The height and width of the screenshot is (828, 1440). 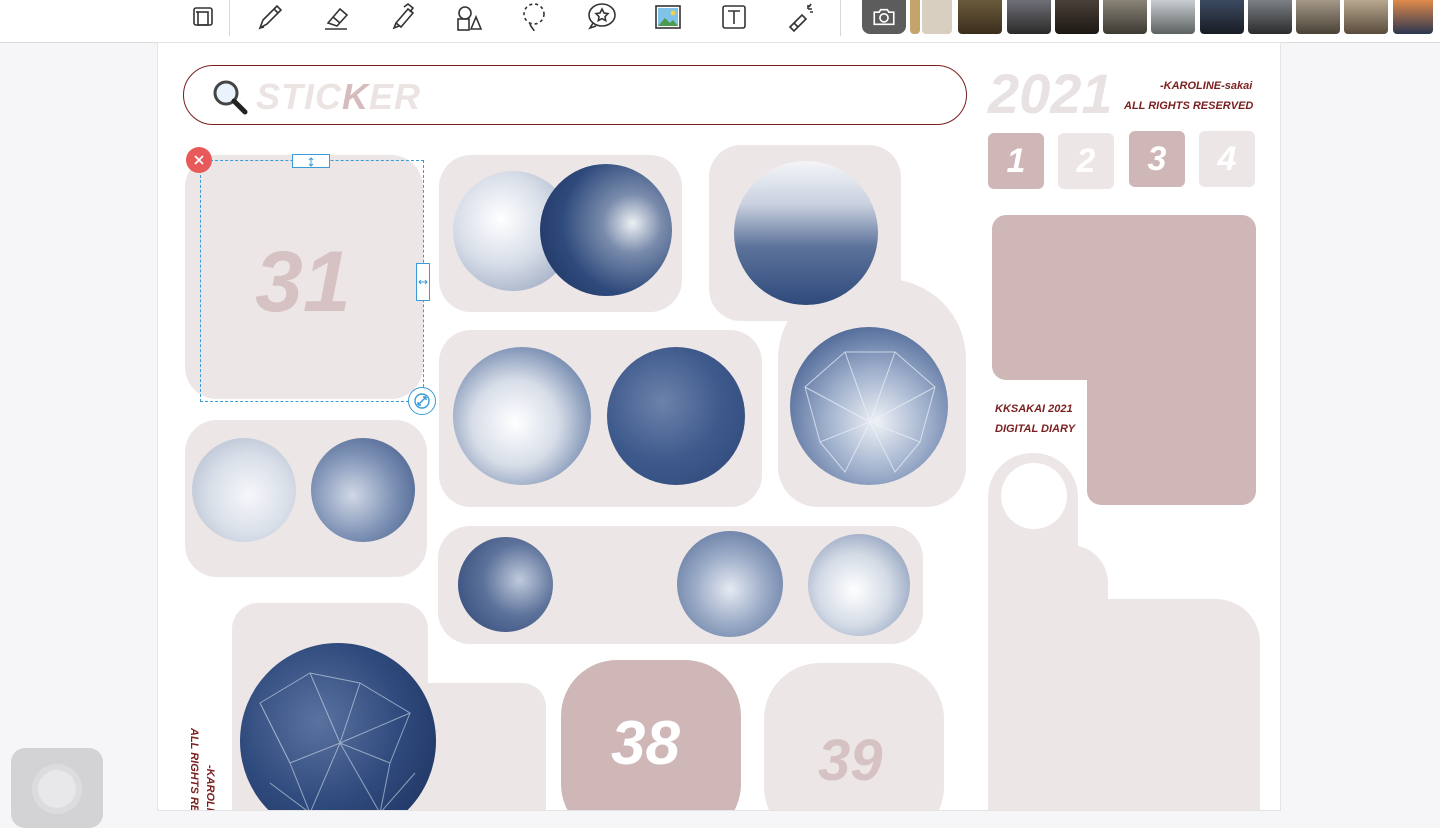 What do you see at coordinates (1086, 161) in the screenshot?
I see `page-button-2: 2` at bounding box center [1086, 161].